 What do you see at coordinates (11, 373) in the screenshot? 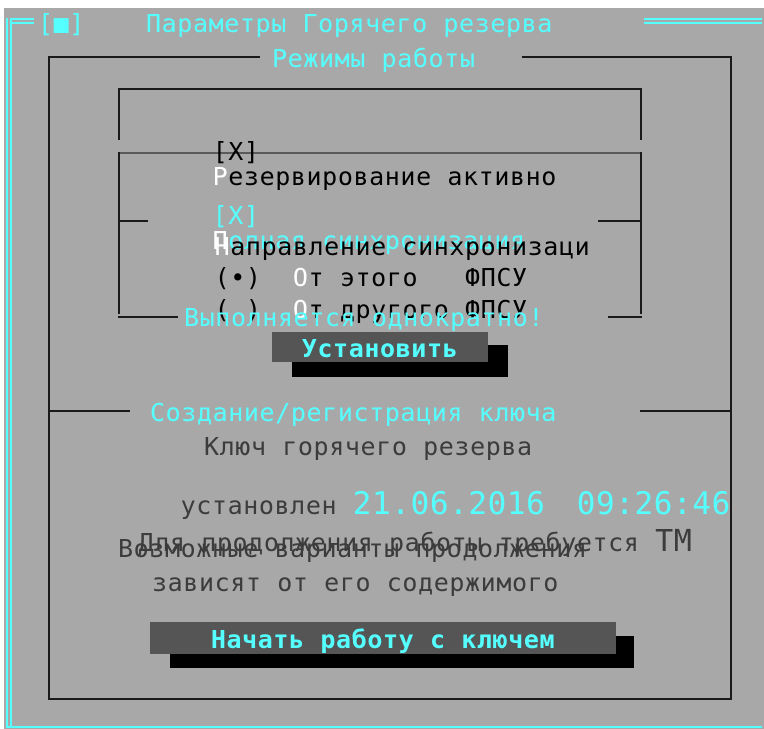
I see `outer-frame-left` at bounding box center [11, 373].